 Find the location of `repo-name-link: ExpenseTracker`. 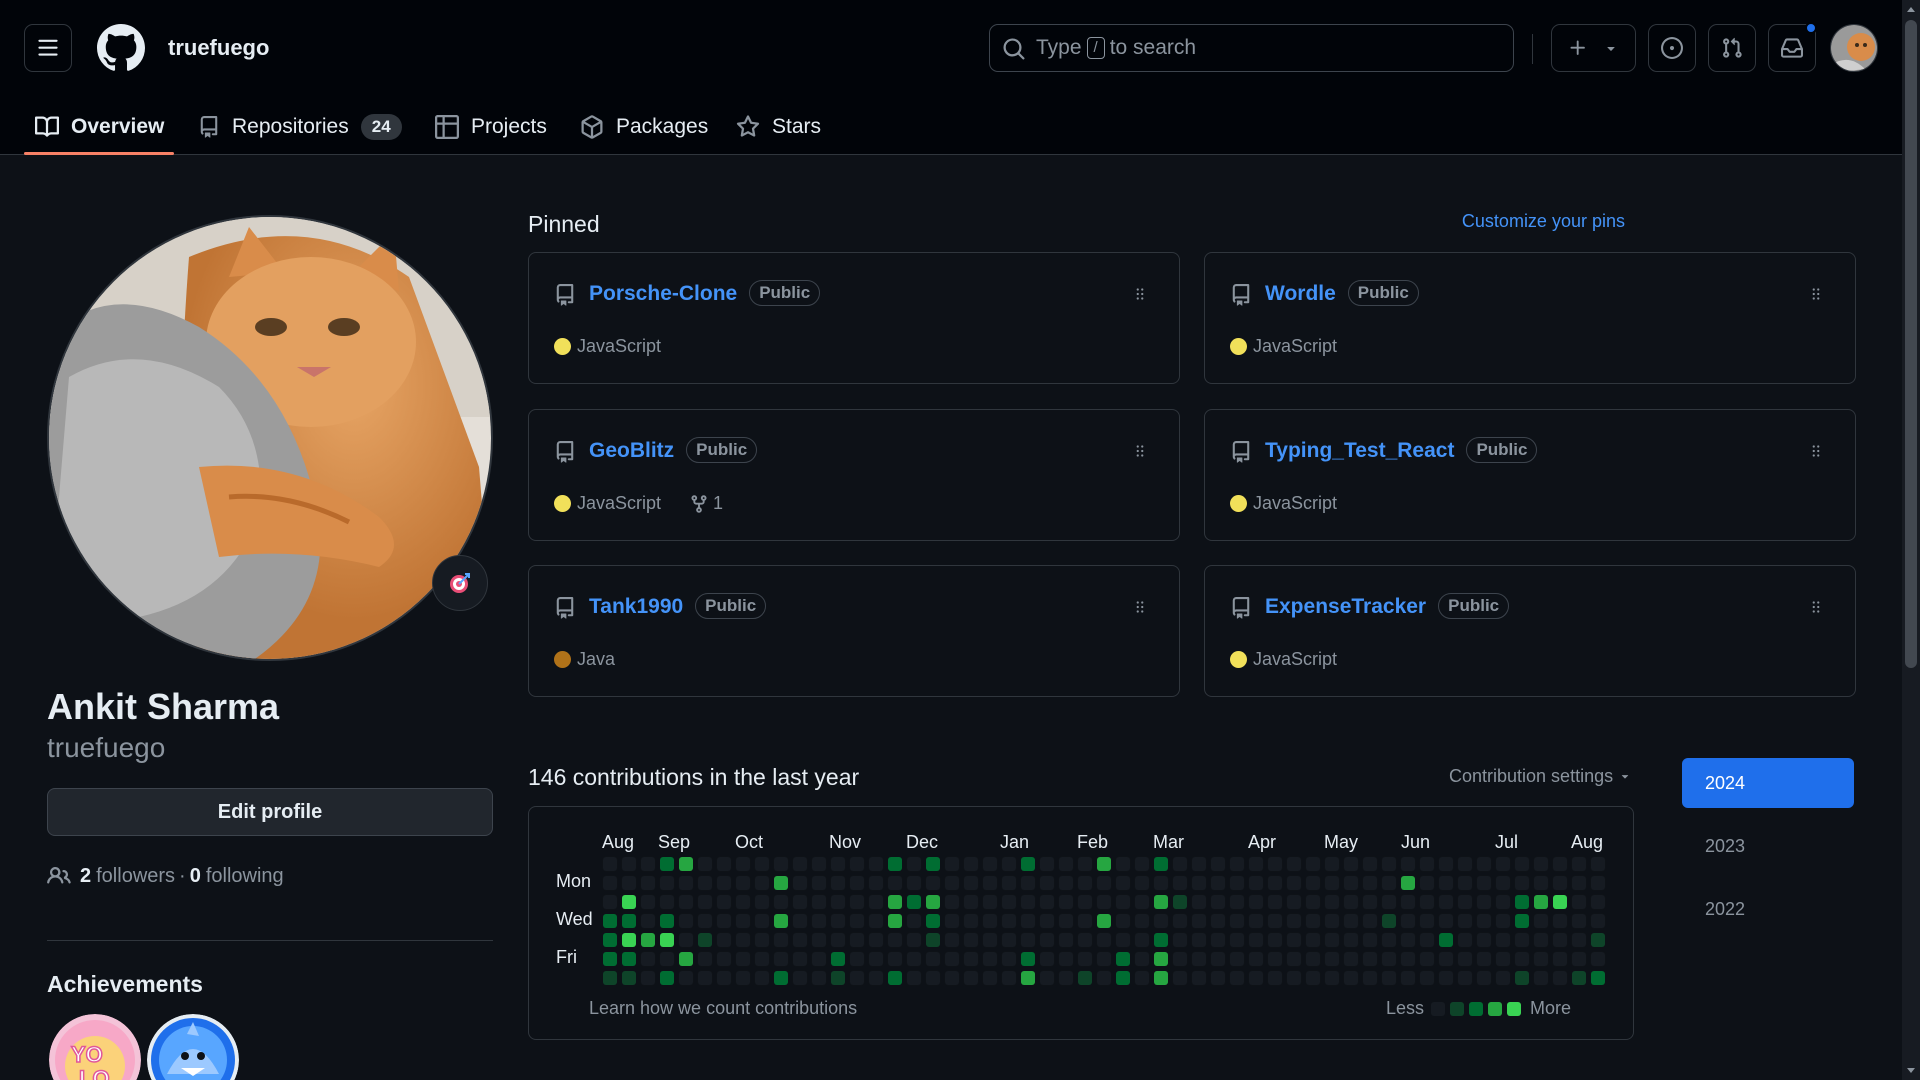

repo-name-link: ExpenseTracker is located at coordinates (1345, 606).